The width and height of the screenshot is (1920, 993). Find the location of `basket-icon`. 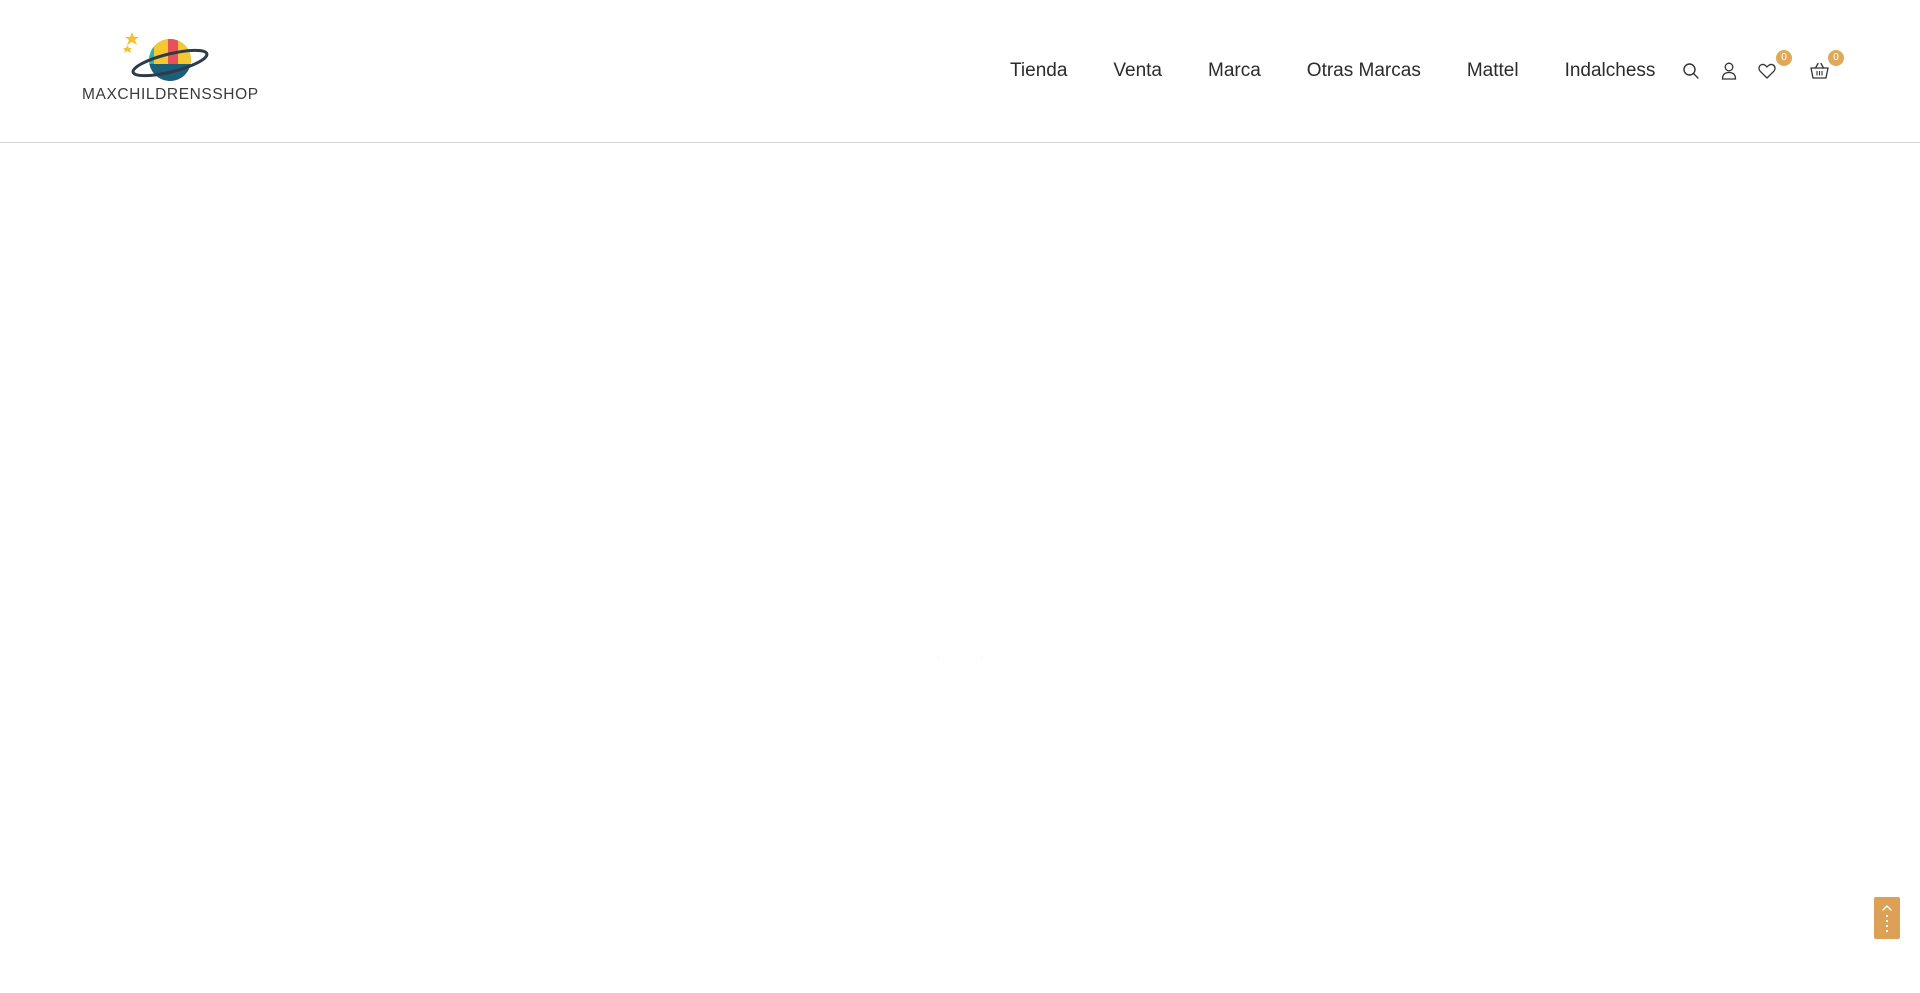

basket-icon is located at coordinates (1819, 70).